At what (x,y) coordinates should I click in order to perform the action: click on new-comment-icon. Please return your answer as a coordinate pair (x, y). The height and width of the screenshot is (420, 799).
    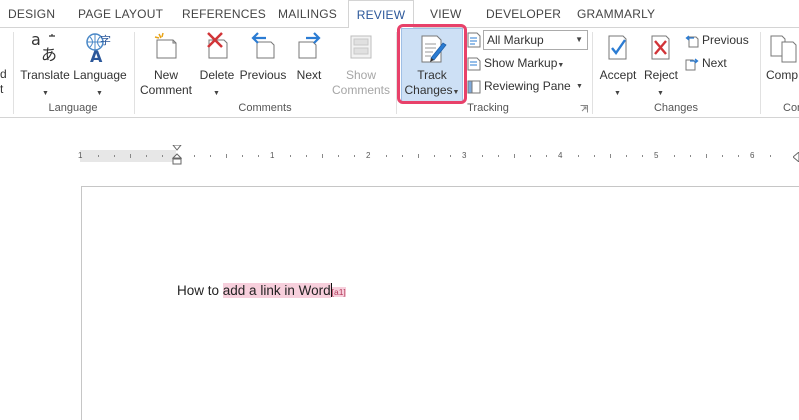
    Looking at the image, I should click on (165, 45).